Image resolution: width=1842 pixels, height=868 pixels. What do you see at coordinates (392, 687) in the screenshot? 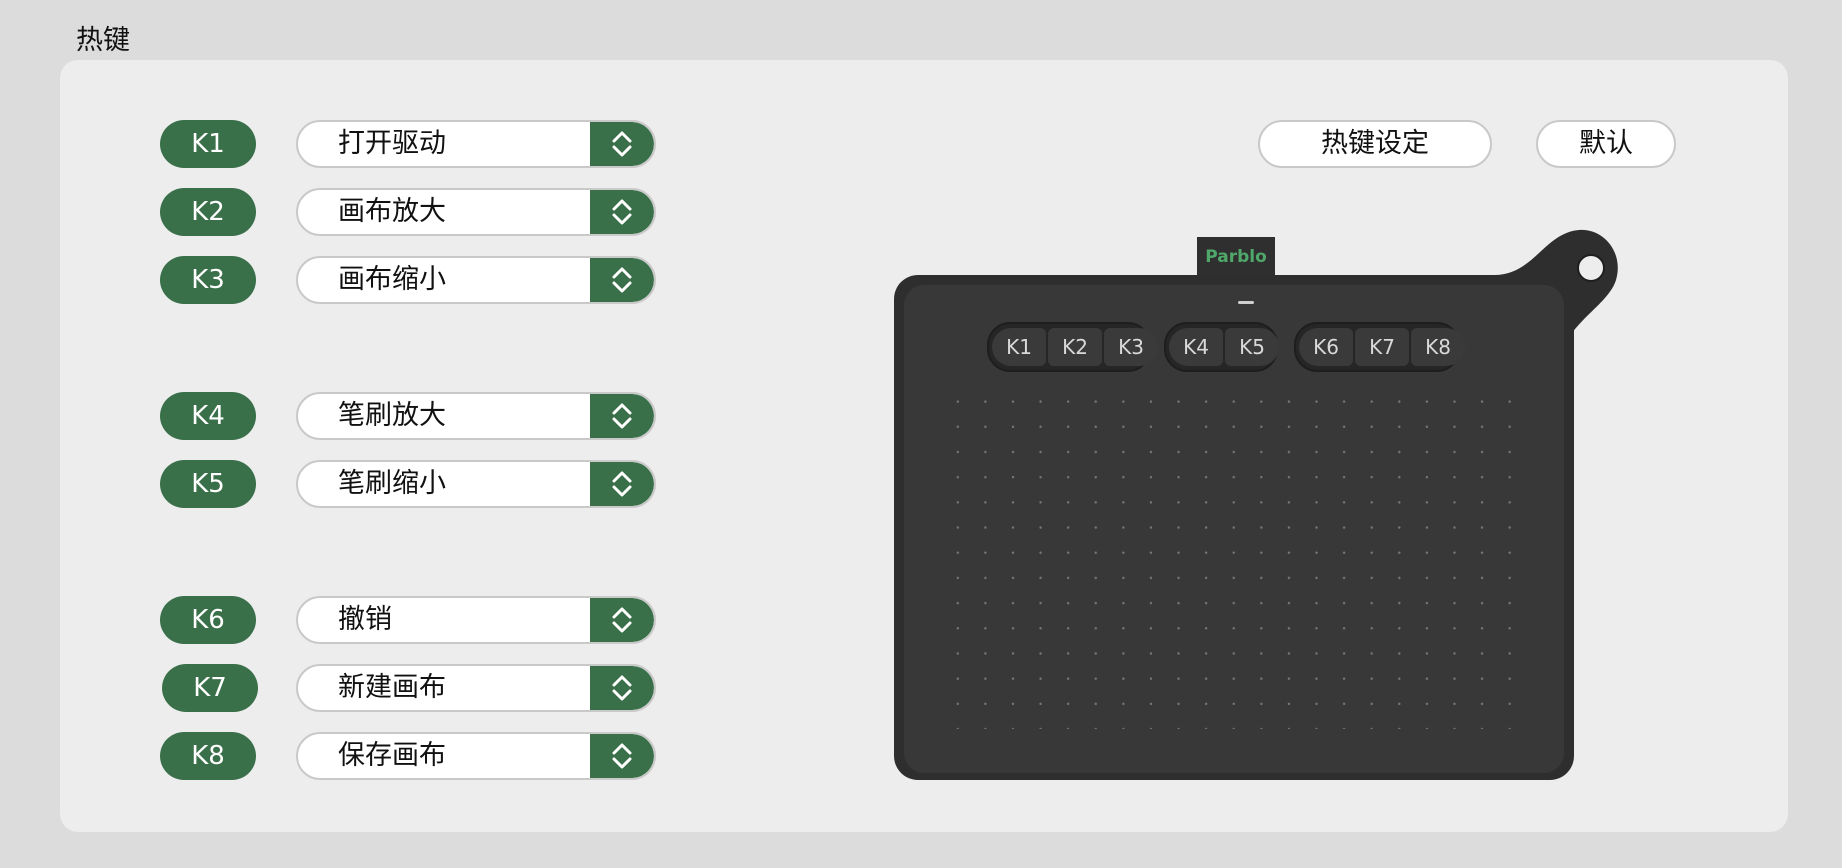
I see `select-value: 新建画布` at bounding box center [392, 687].